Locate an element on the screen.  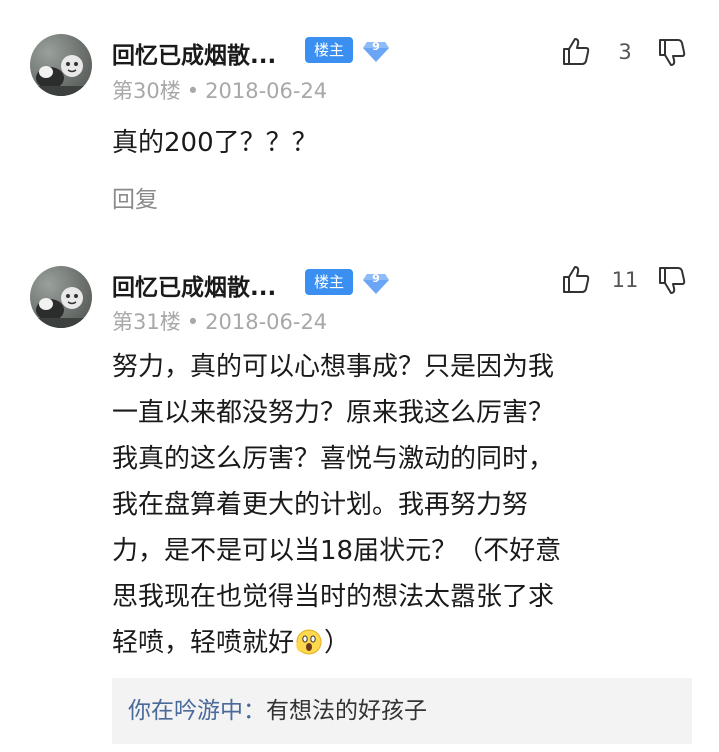
sub-reply-author: 你在吟游中 is located at coordinates (185, 711).